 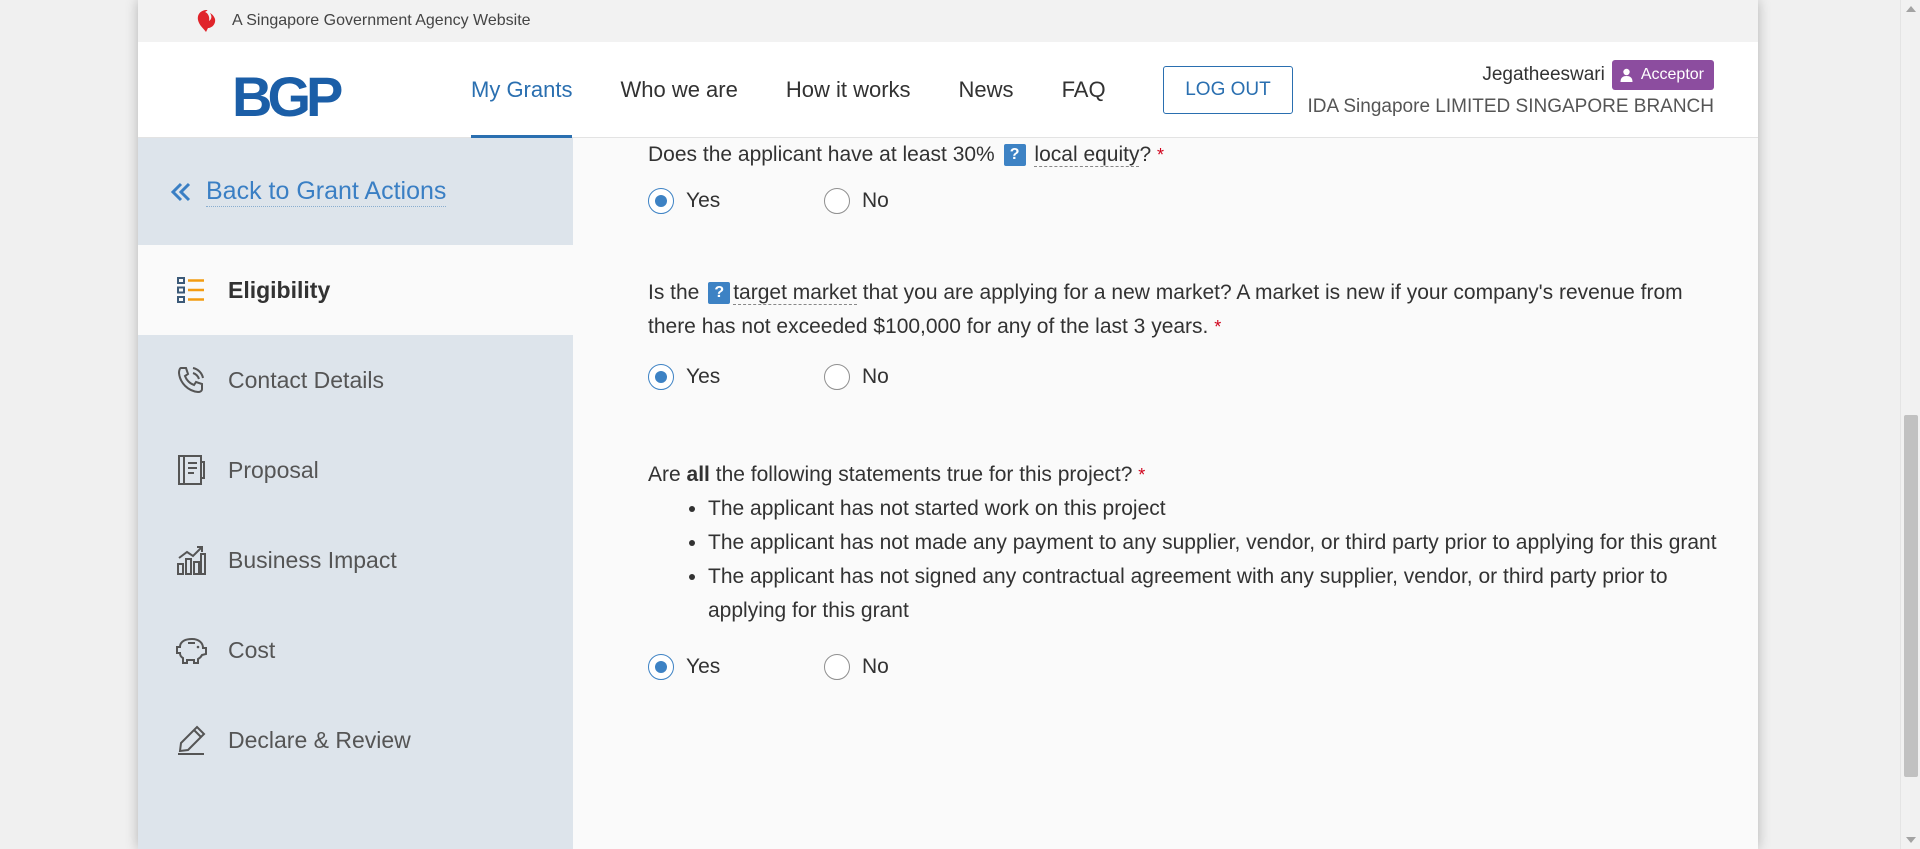 I want to click on scroll-down-arrow-icon, so click(x=1911, y=840).